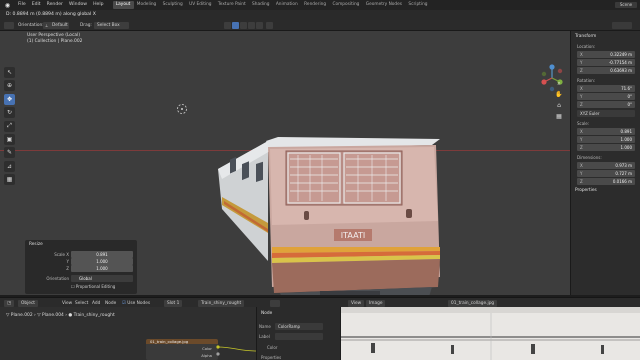 Image resolution: width=640 pixels, height=360 pixels. I want to click on menu-help: Help, so click(98, 5).